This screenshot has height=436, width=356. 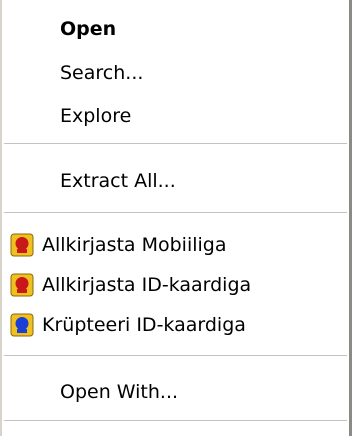 I want to click on menu-item-sign-id-card: Allkirjasta ID-kaardiga, so click(x=175, y=285).